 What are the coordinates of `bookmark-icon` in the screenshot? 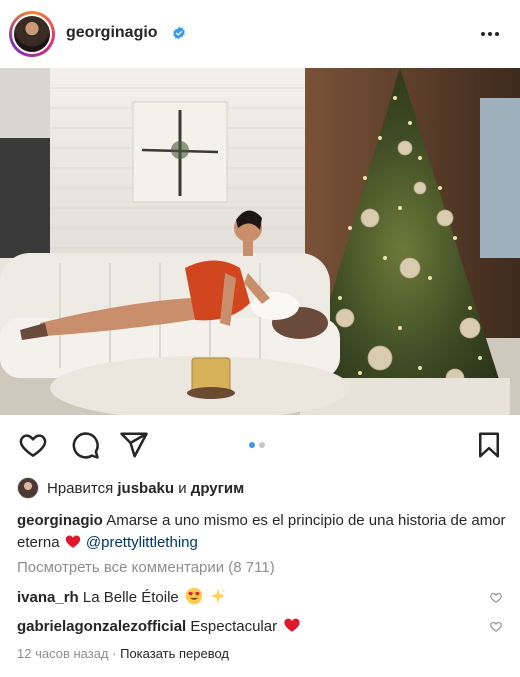 It's located at (489, 445).